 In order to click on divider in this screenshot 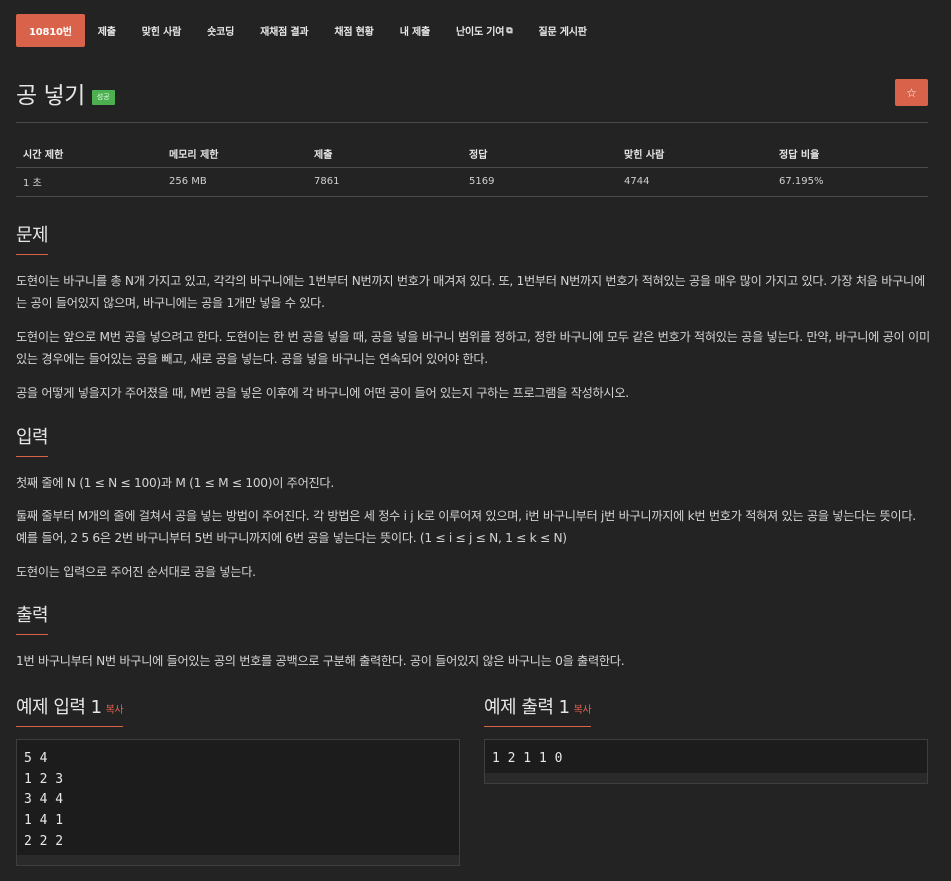, I will do `click(472, 122)`.